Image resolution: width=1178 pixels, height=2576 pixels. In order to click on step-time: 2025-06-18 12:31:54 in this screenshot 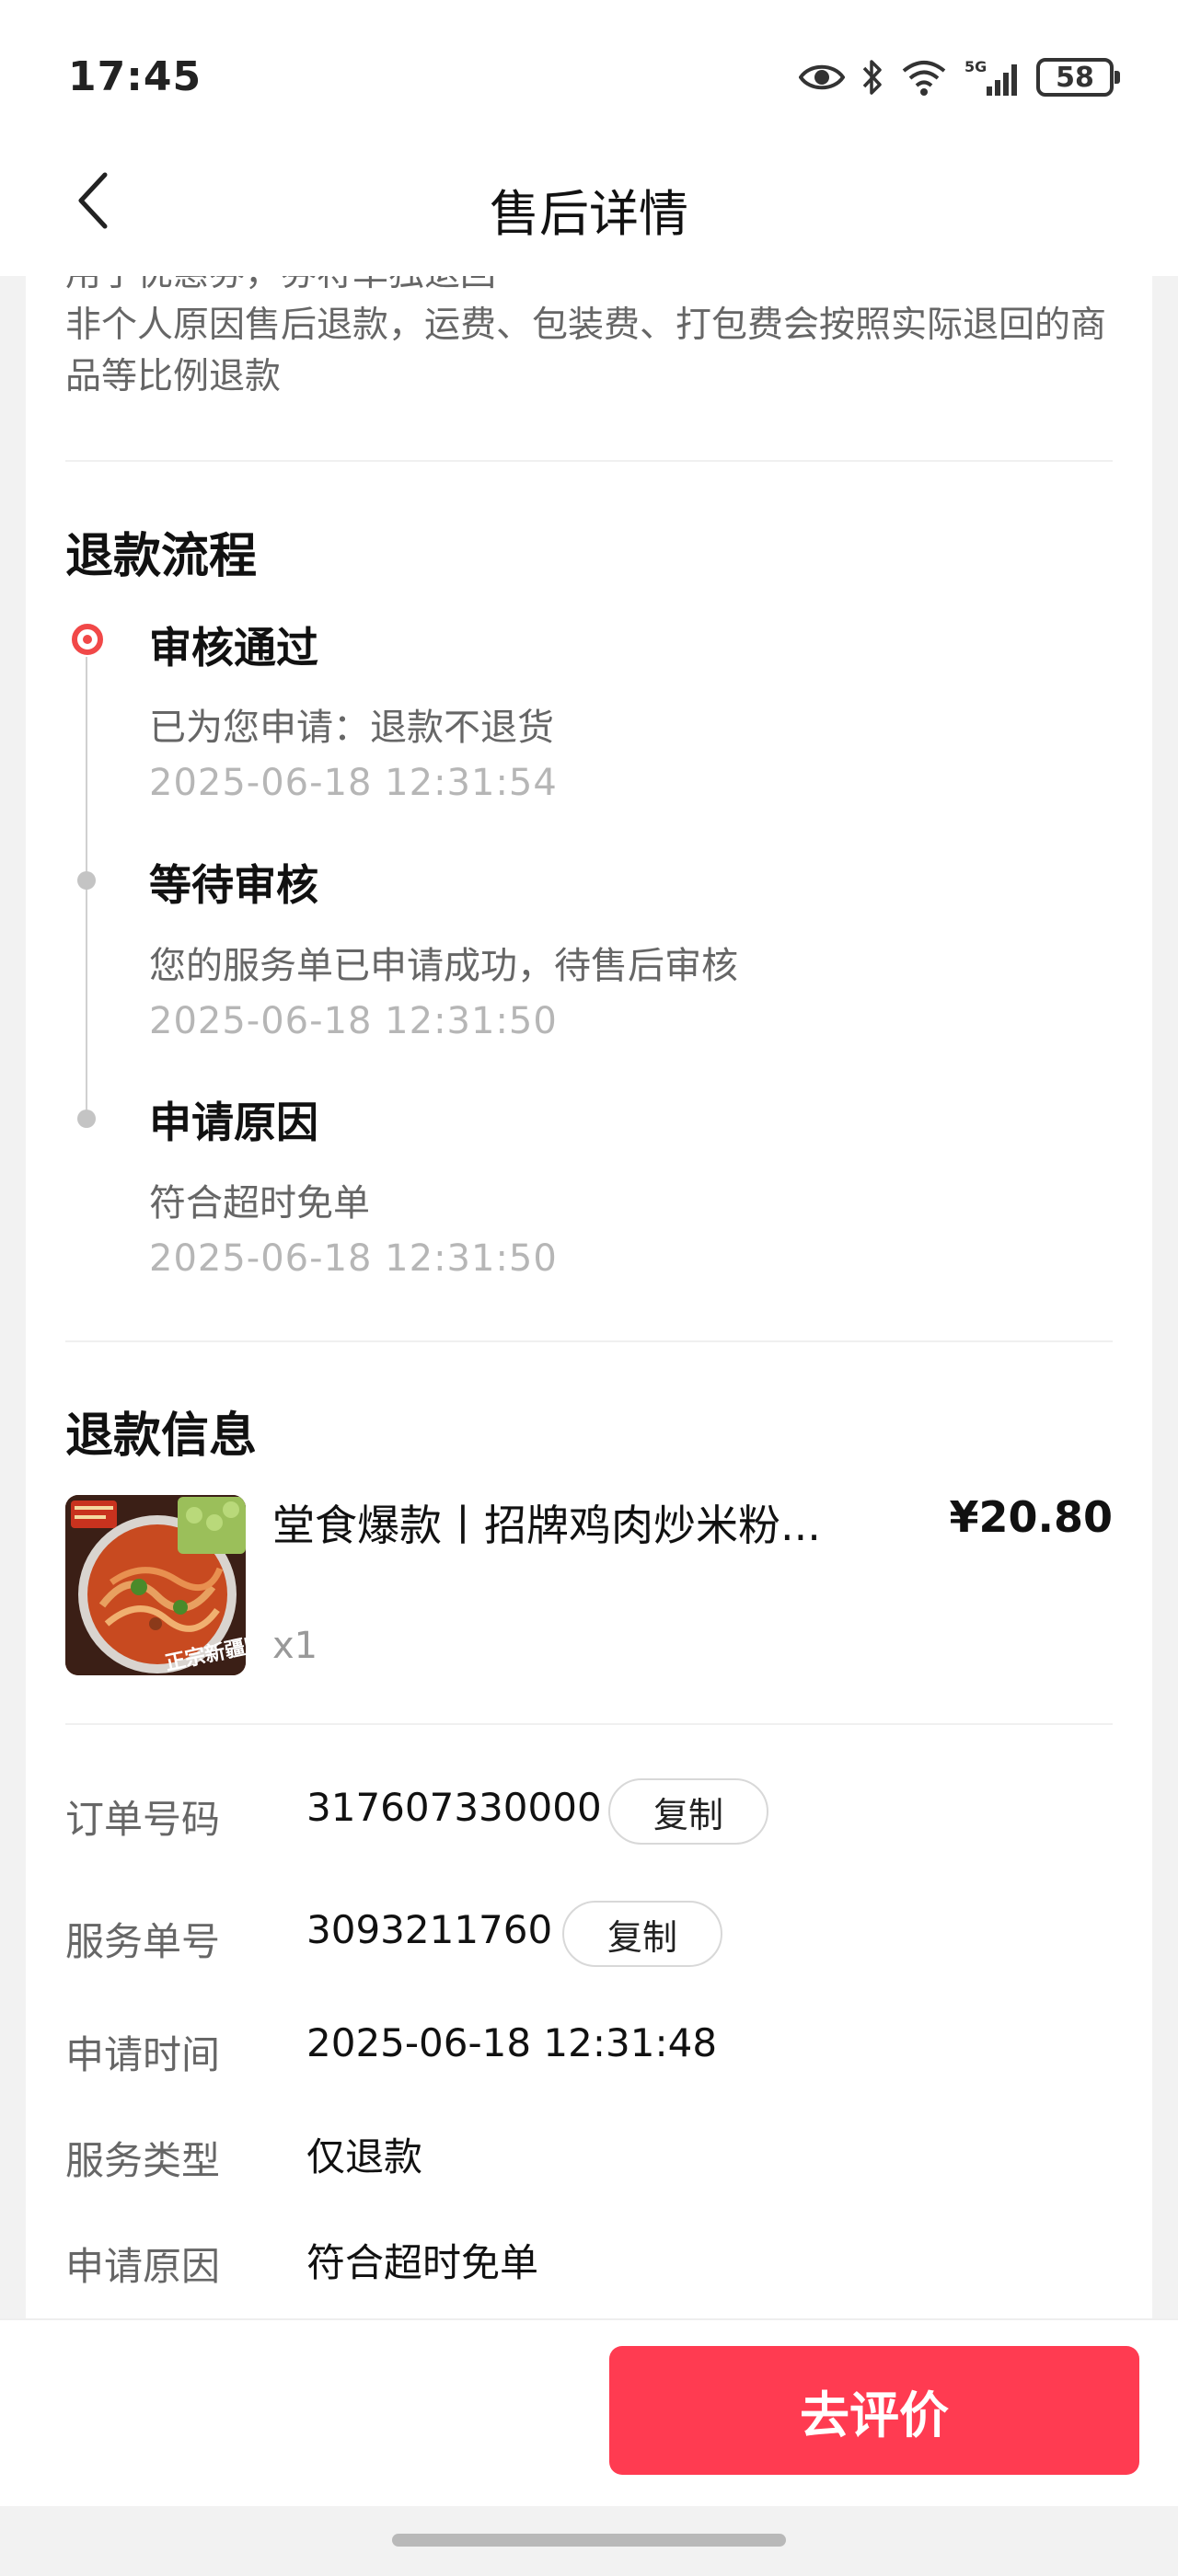, I will do `click(353, 783)`.